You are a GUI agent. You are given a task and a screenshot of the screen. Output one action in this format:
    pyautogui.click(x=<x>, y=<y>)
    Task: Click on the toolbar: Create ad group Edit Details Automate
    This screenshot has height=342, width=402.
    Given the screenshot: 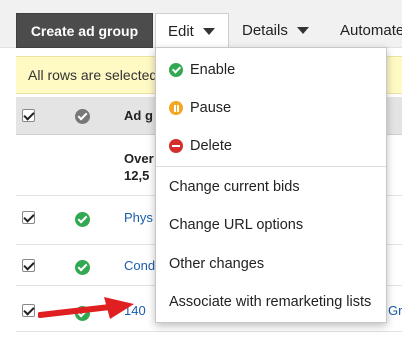 What is the action you would take?
    pyautogui.click(x=201, y=24)
    